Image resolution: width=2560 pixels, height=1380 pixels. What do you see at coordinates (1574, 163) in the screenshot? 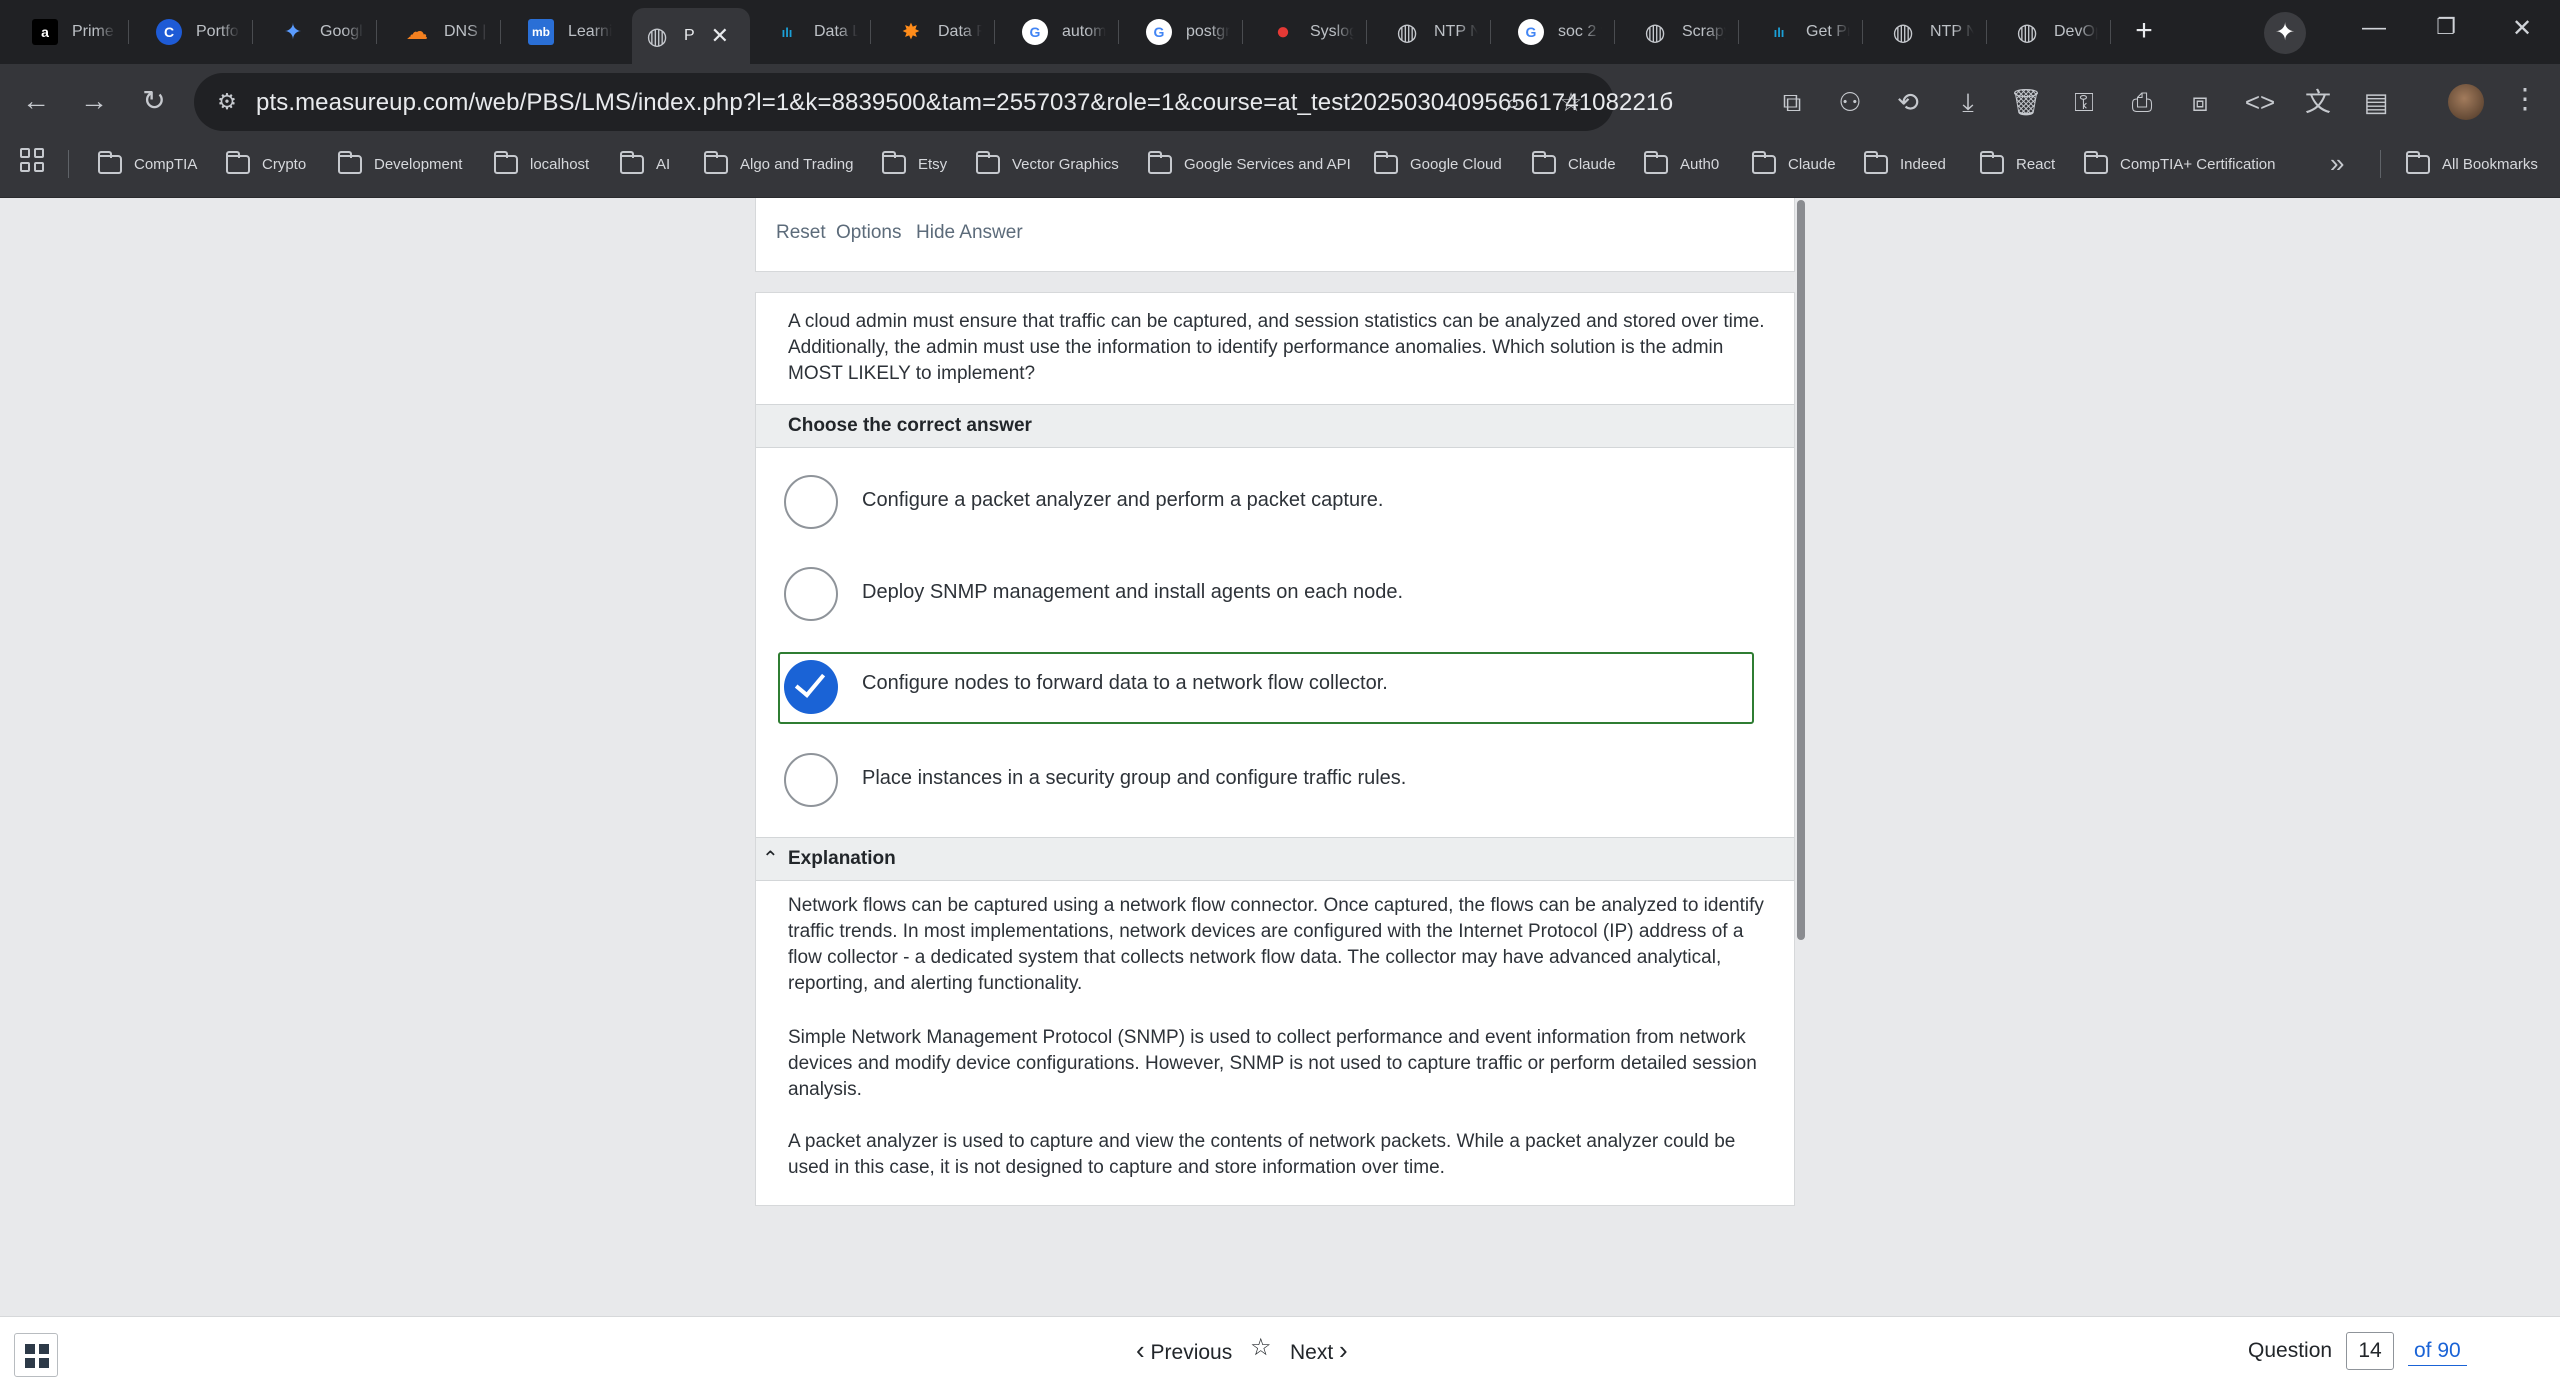
I see `bookmark-claude-1: Claude` at bounding box center [1574, 163].